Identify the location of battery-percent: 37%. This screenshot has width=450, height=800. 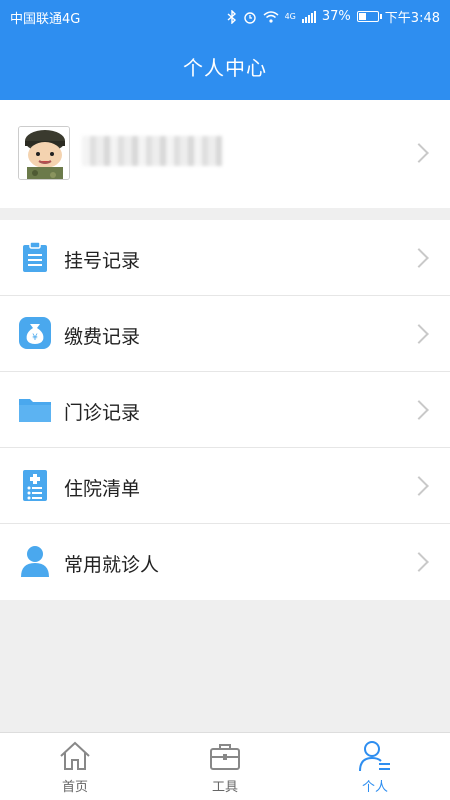
(336, 16).